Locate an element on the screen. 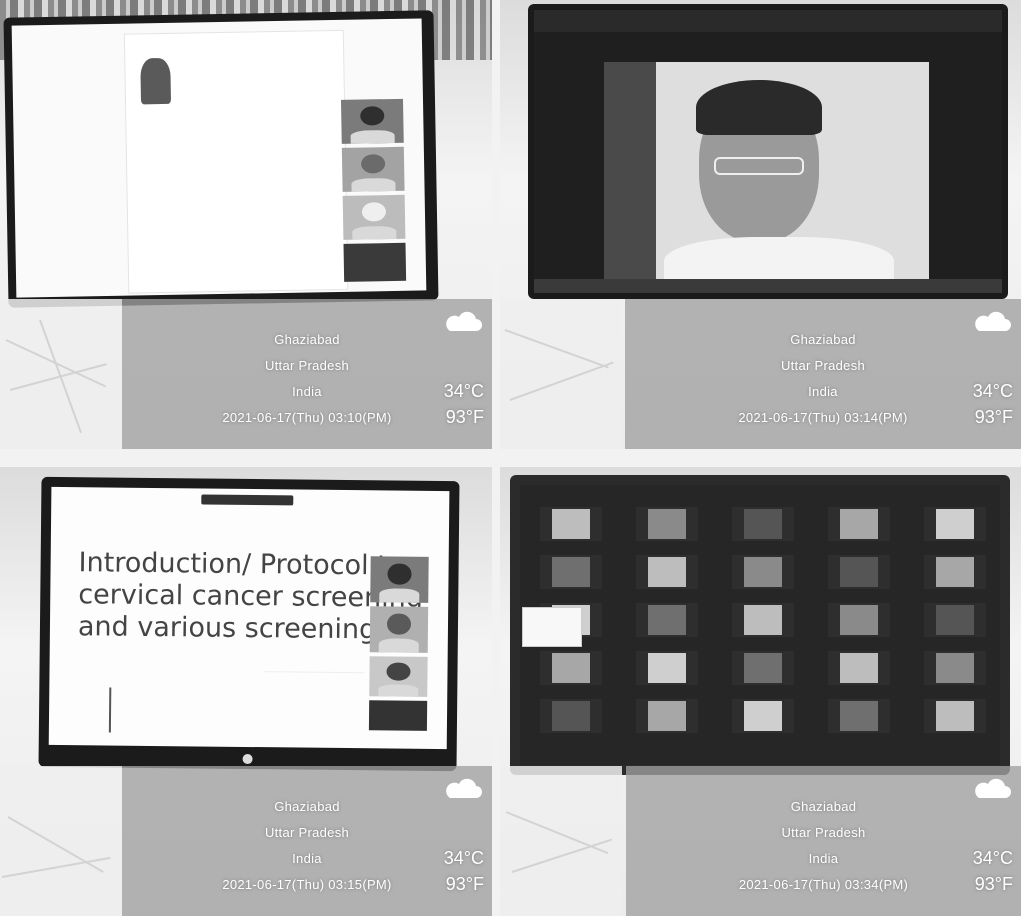 This screenshot has width=1021, height=916. profile-photo is located at coordinates (156, 81).